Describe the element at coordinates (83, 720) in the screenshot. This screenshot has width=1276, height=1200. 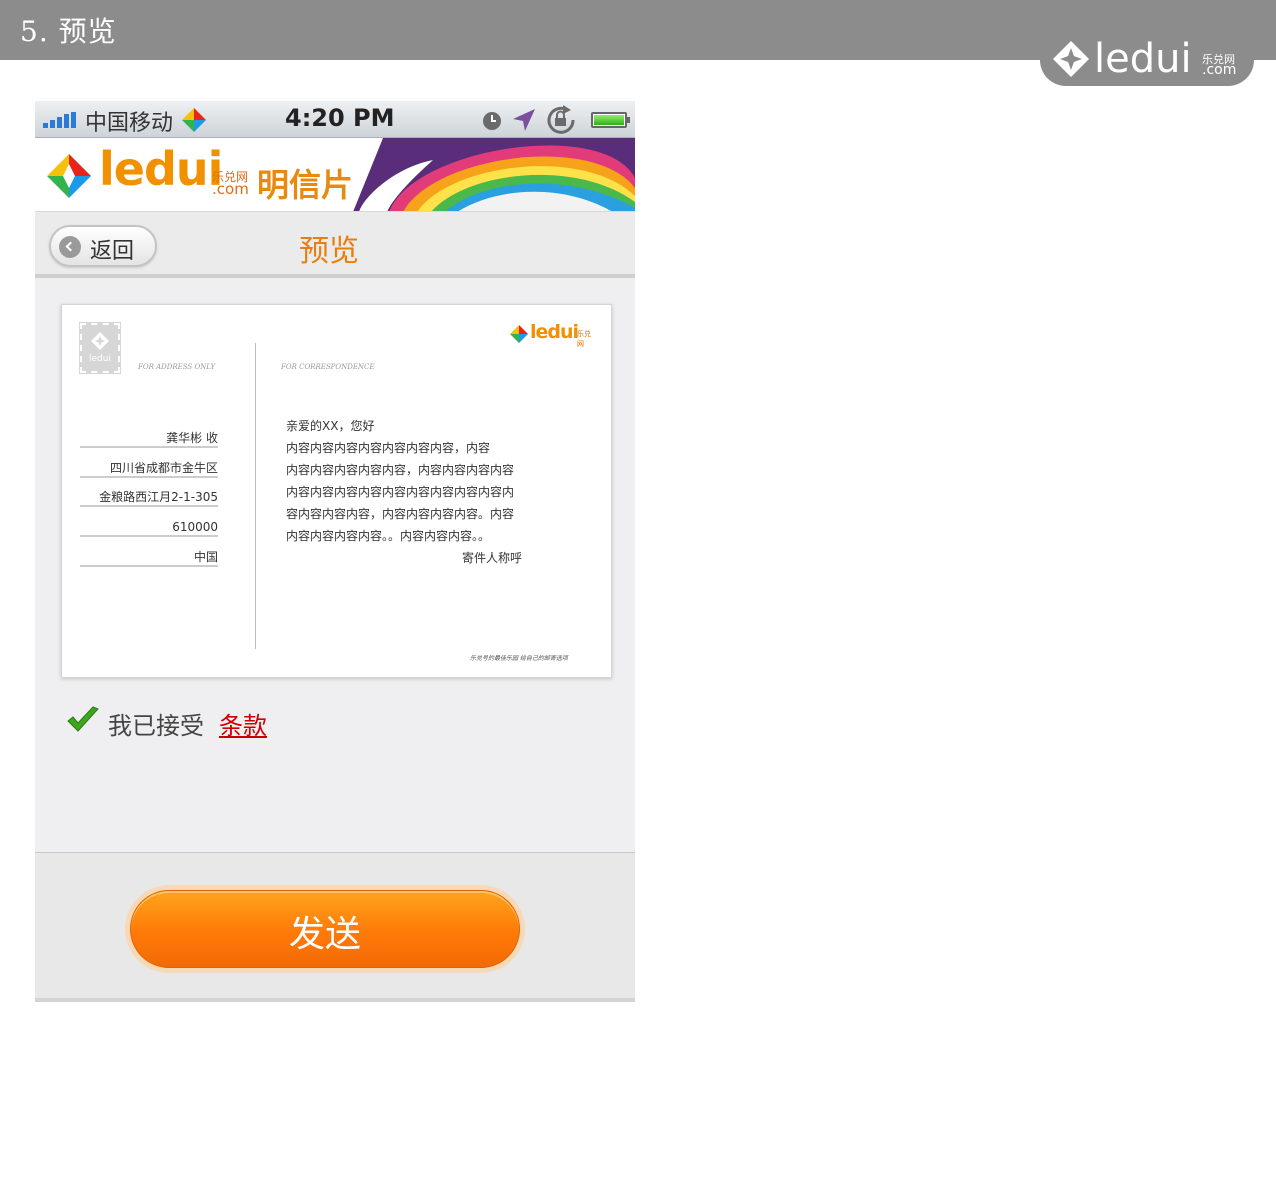
I see `checkmark-icon` at that location.